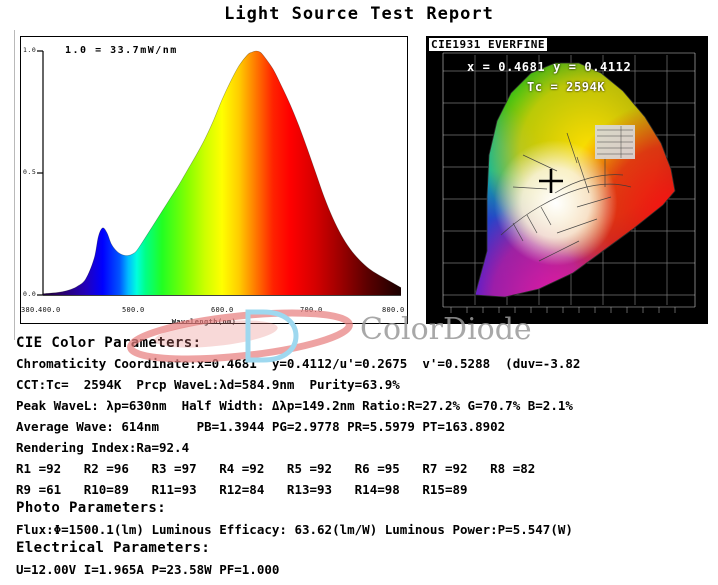  I want to click on spectrum-x-tick-2: 400.0, so click(49, 310).